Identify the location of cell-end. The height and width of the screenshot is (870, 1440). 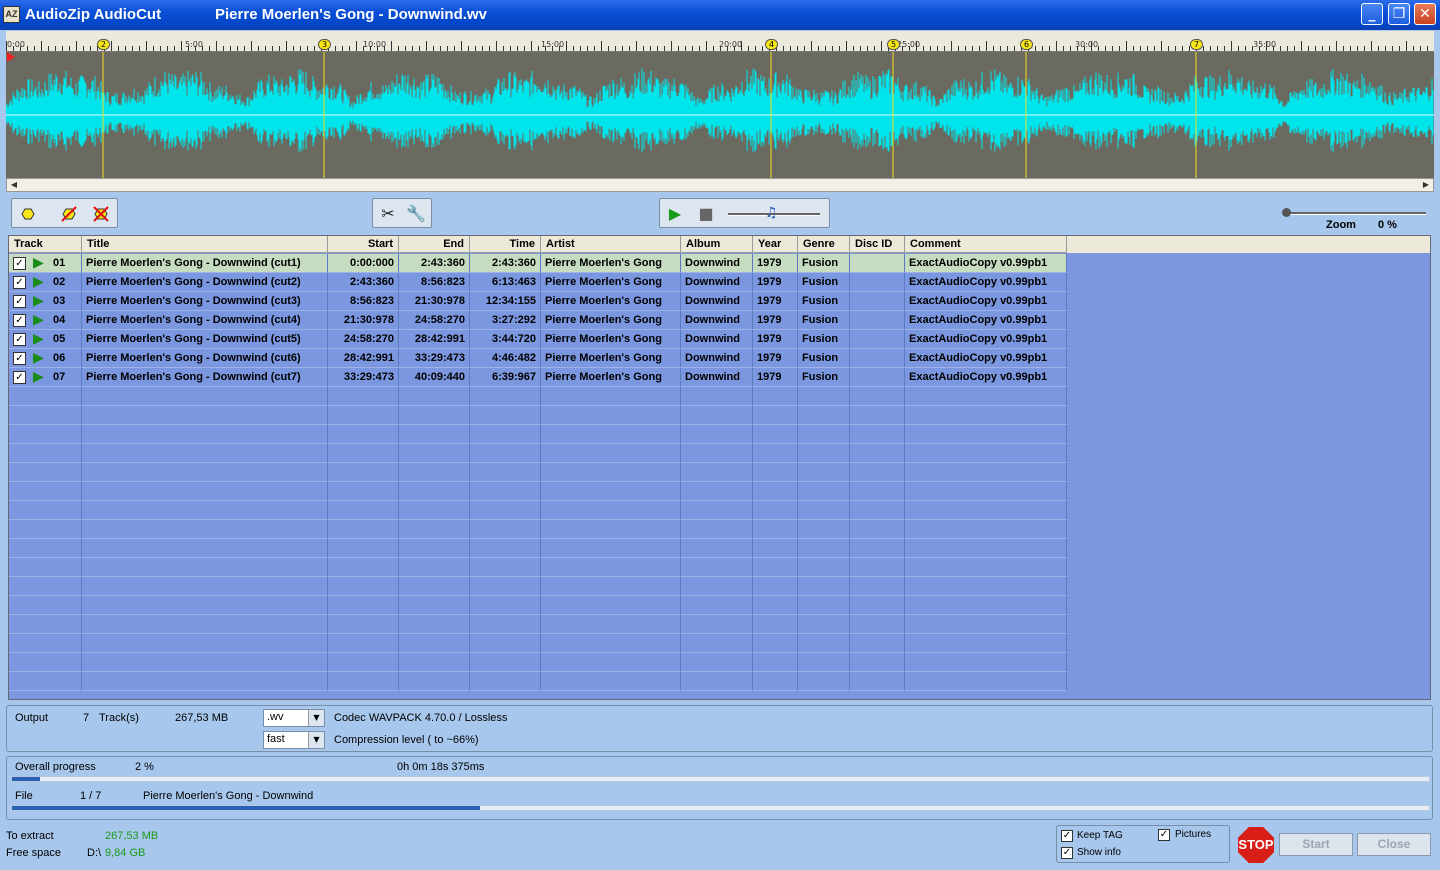
(434, 396).